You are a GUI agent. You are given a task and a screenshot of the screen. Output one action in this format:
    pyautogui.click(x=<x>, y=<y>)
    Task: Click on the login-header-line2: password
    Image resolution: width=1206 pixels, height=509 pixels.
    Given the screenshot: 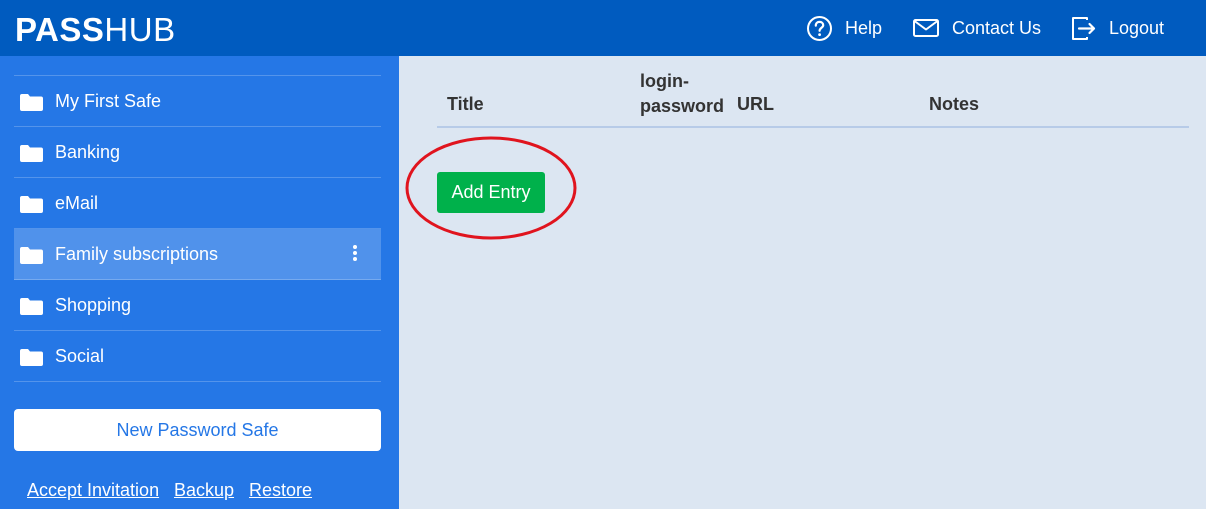 What is the action you would take?
    pyautogui.click(x=682, y=106)
    